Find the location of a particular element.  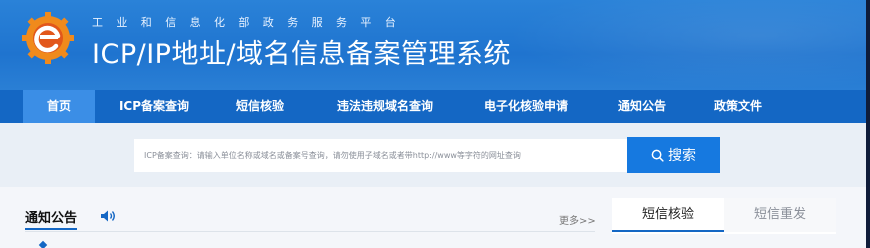

gear-e-logo is located at coordinates (48, 38).